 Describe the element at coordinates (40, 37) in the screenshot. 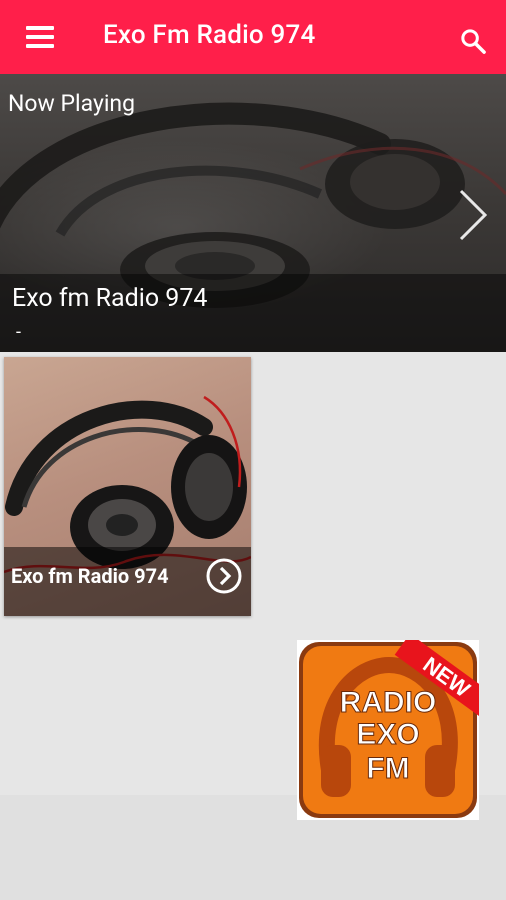

I see `menu-icon` at that location.